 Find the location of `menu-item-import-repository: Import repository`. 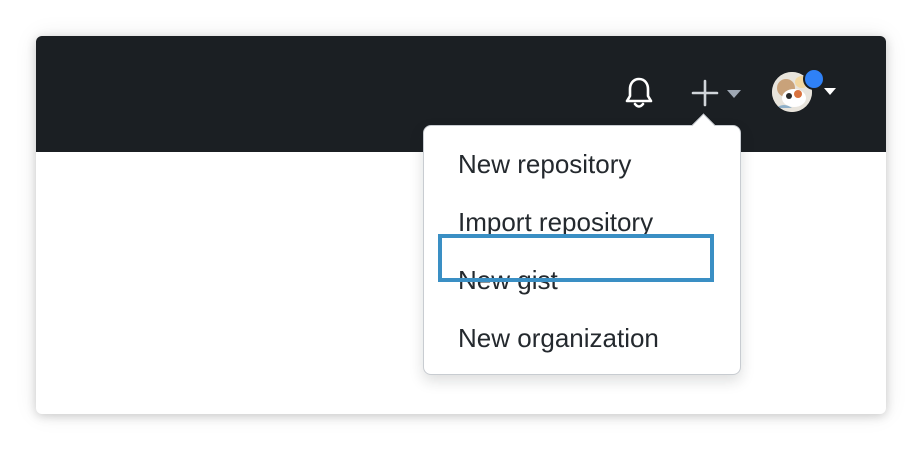

menu-item-import-repository: Import repository is located at coordinates (582, 222).